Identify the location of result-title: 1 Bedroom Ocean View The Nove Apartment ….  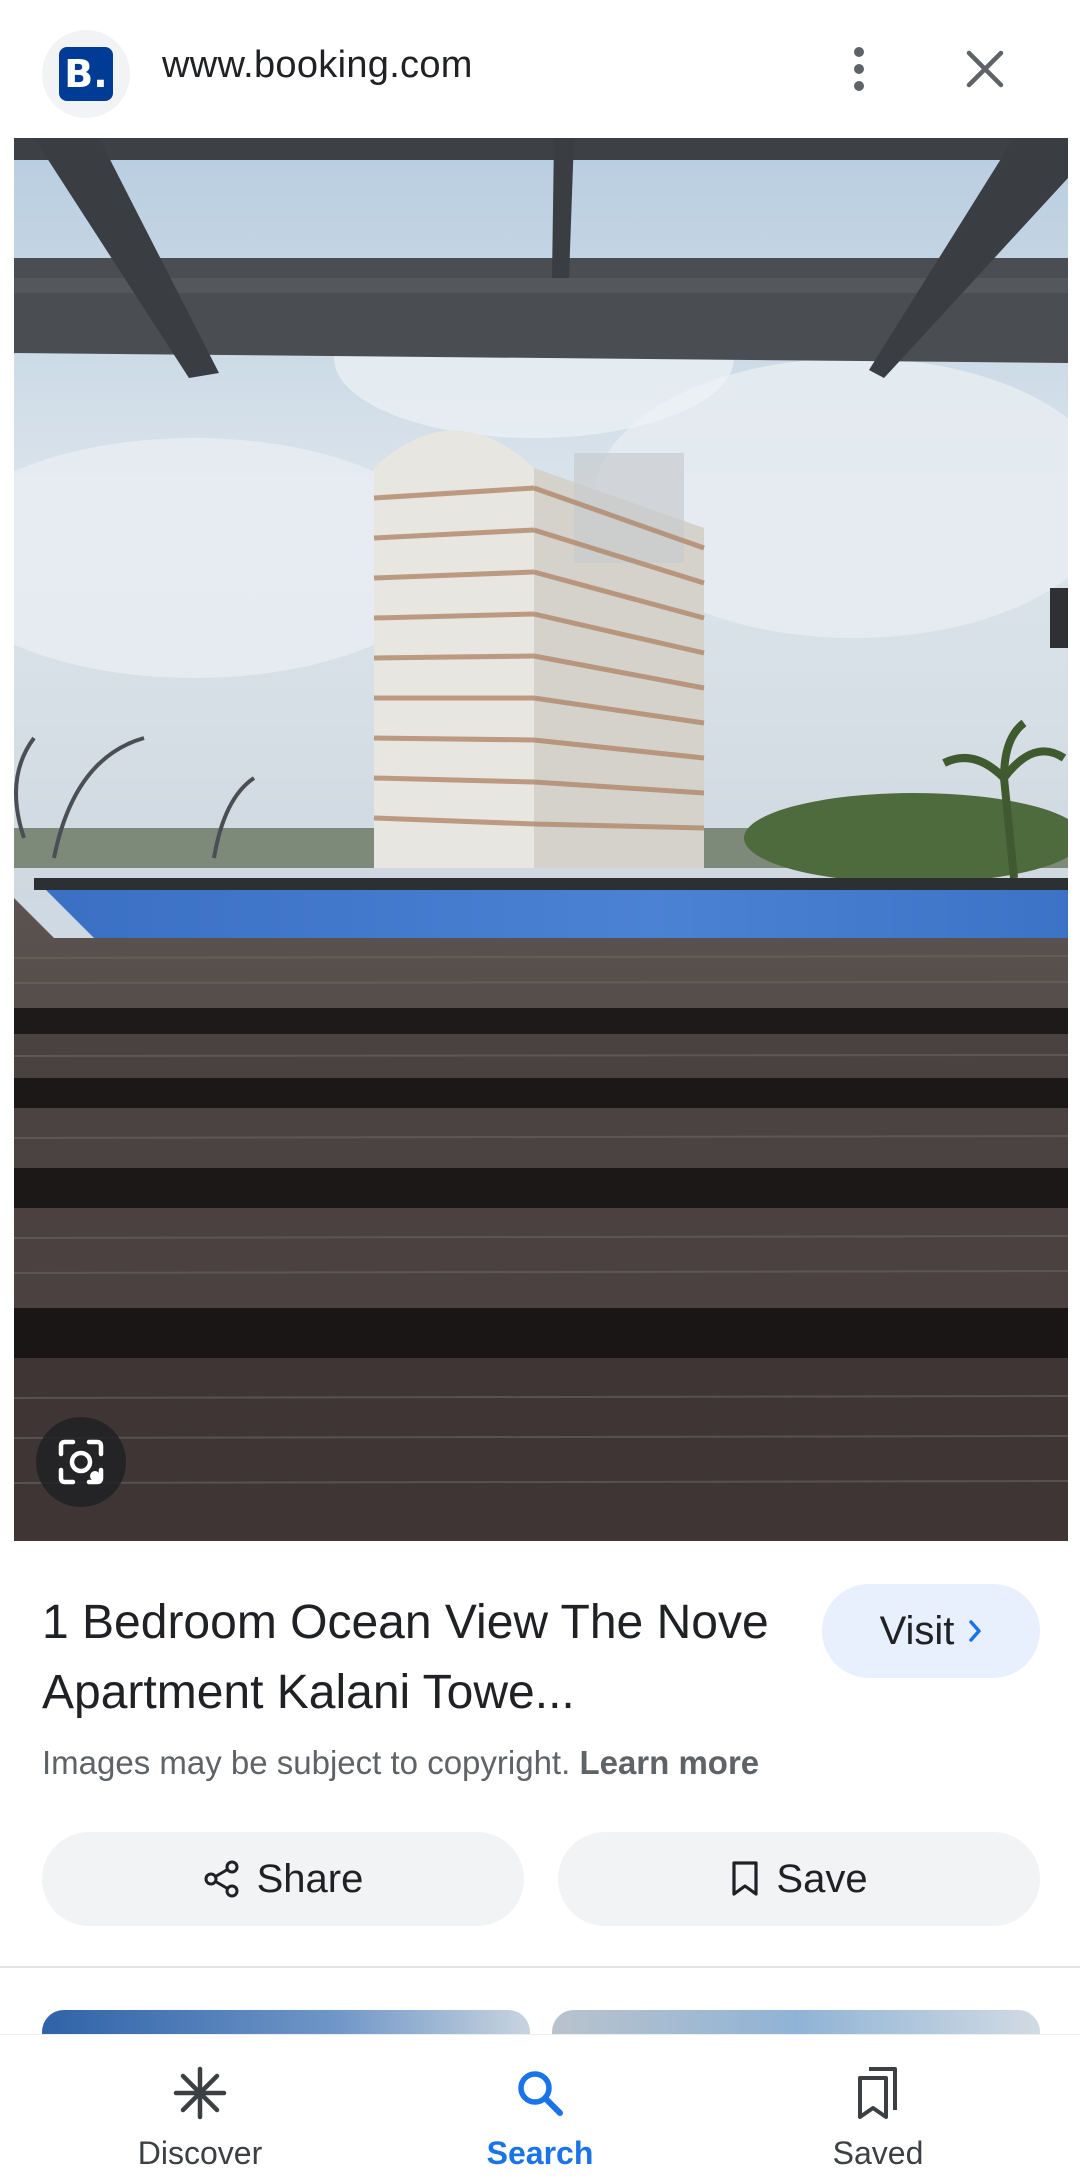
(422, 1658).